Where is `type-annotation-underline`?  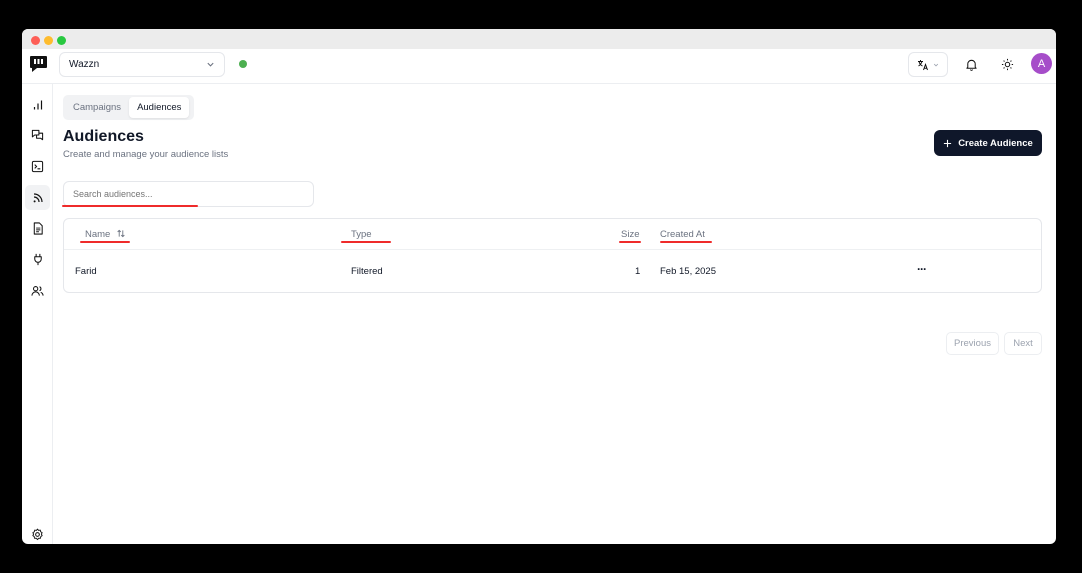
type-annotation-underline is located at coordinates (366, 242).